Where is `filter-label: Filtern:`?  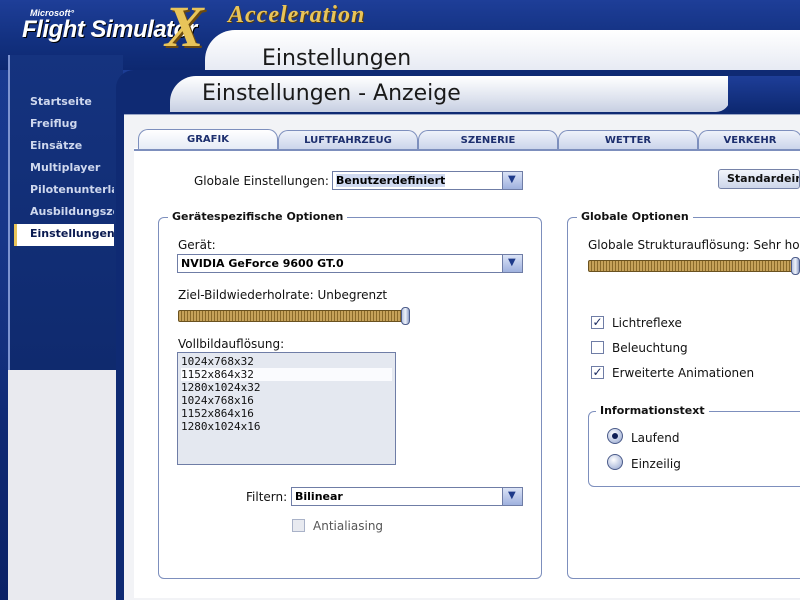 filter-label: Filtern: is located at coordinates (267, 497).